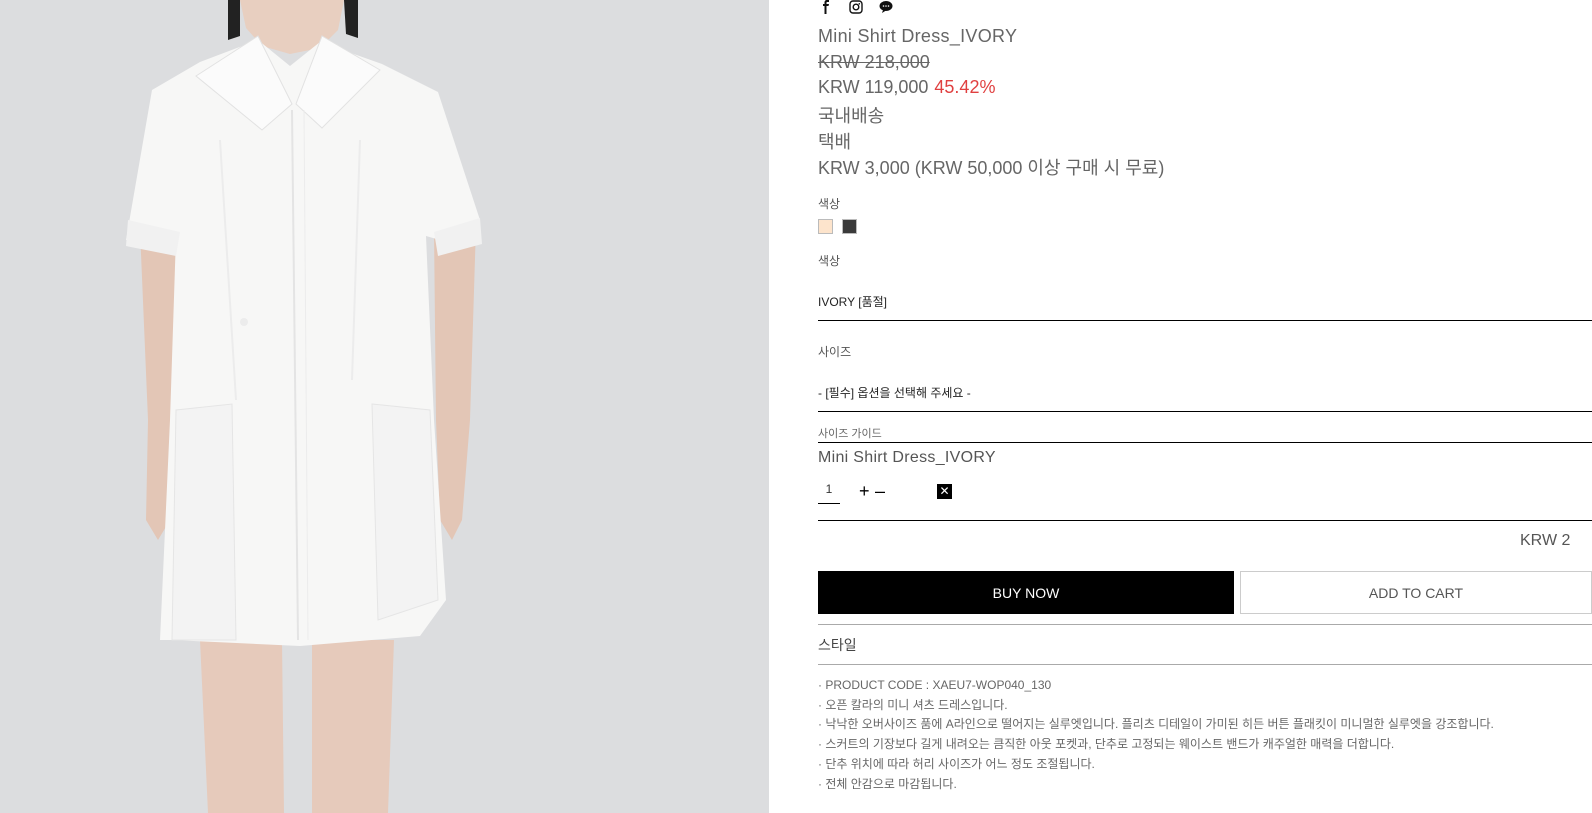  I want to click on original-price: KRW 218,000, so click(874, 62).